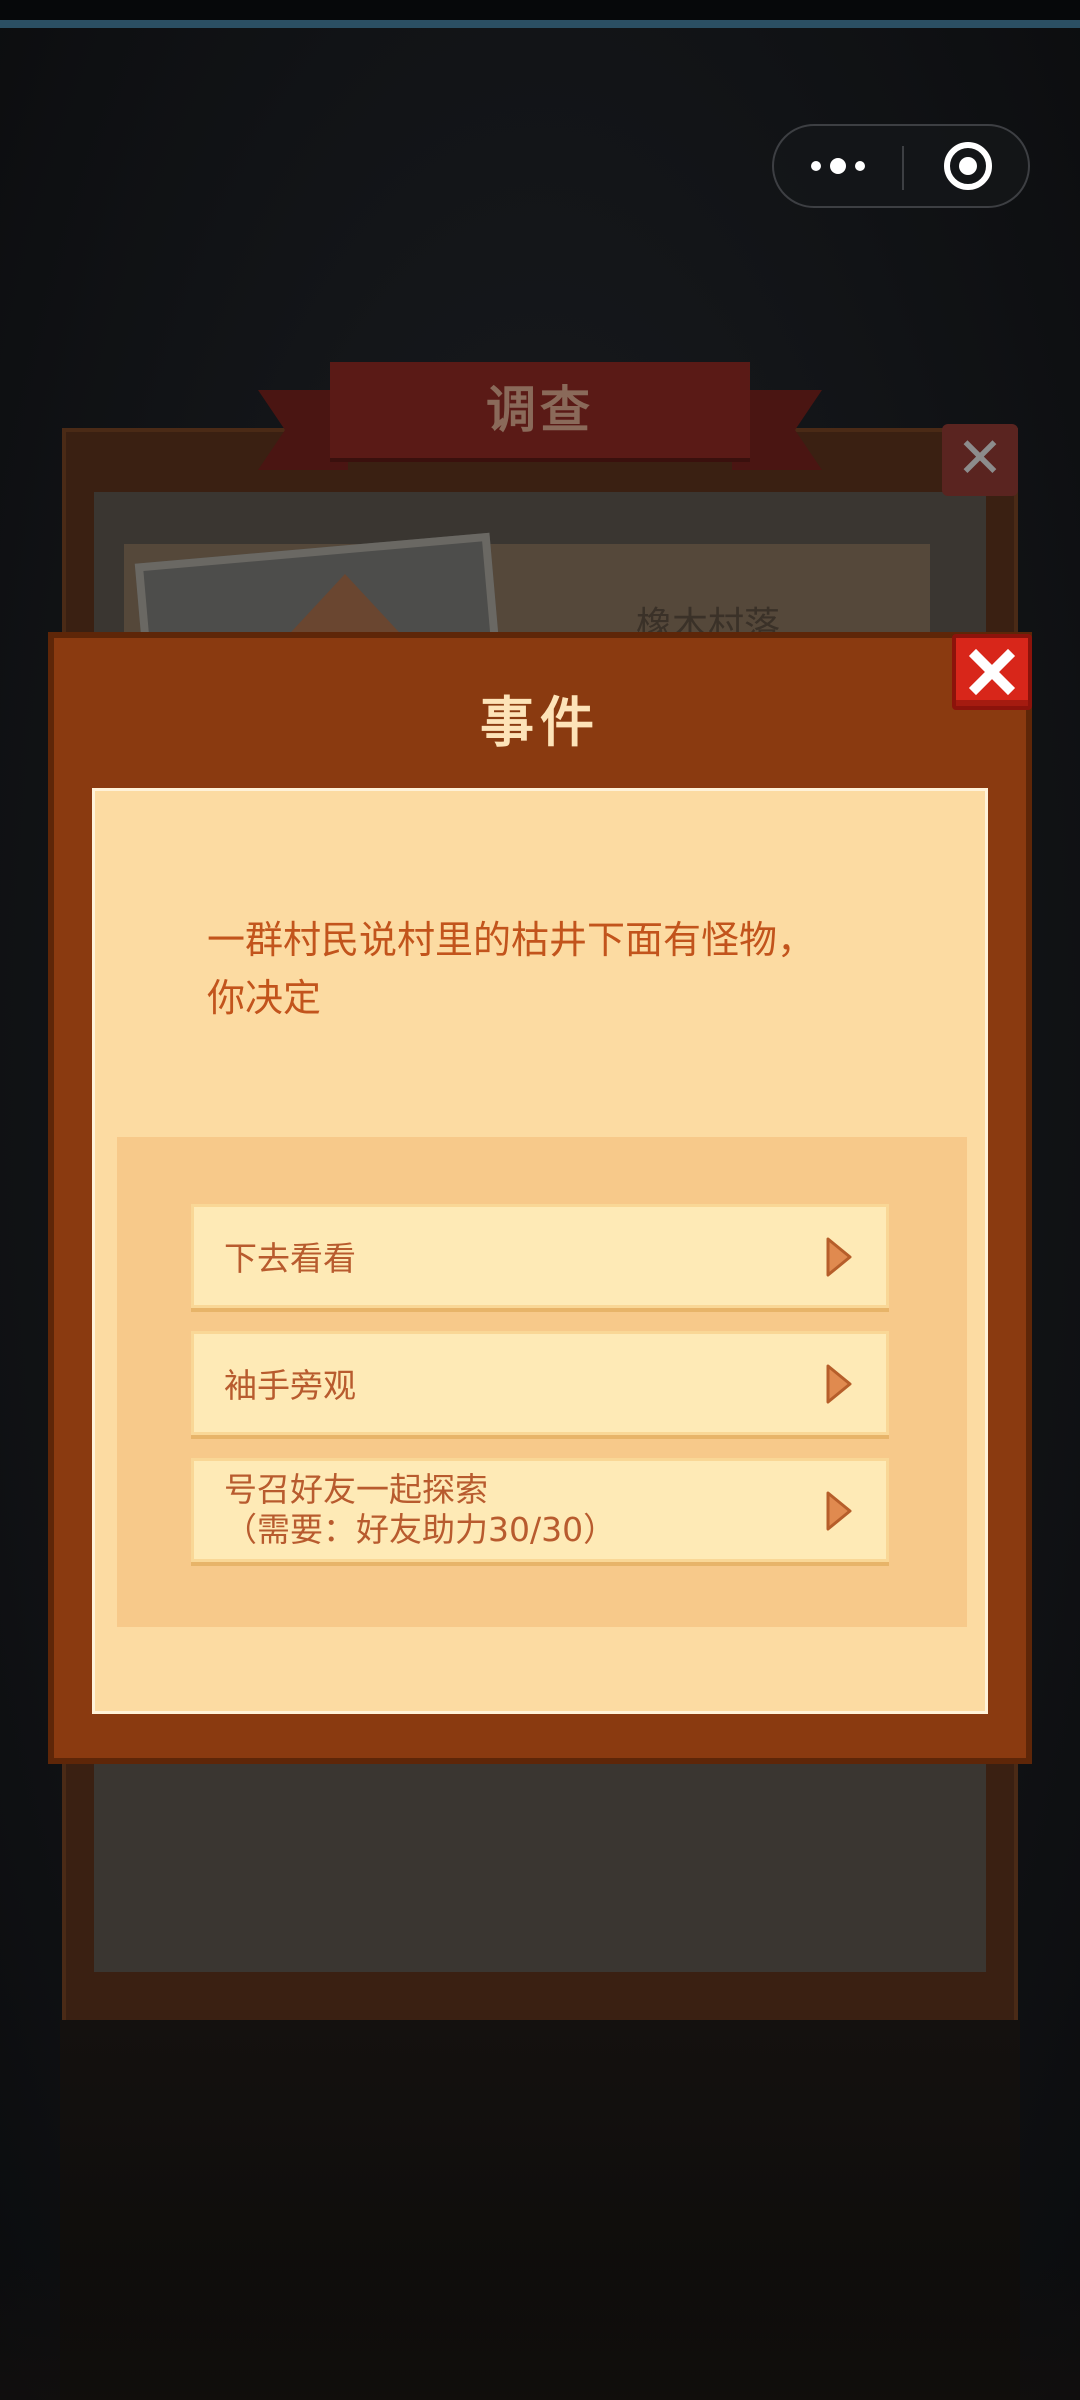  I want to click on top-accent-line, so click(540, 24).